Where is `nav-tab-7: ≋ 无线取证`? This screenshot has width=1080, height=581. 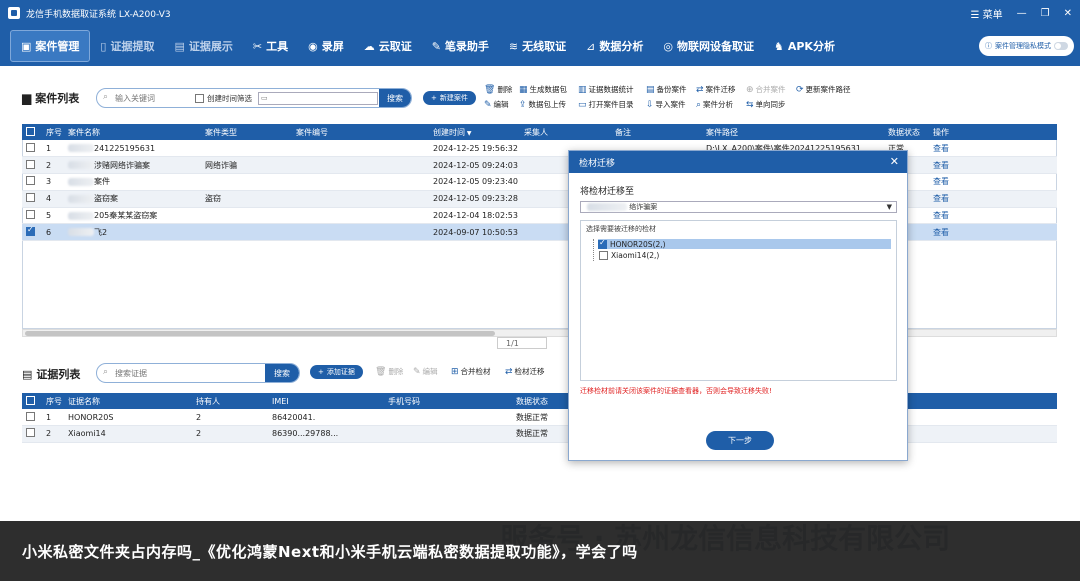 nav-tab-7: ≋ 无线取证 is located at coordinates (537, 46).